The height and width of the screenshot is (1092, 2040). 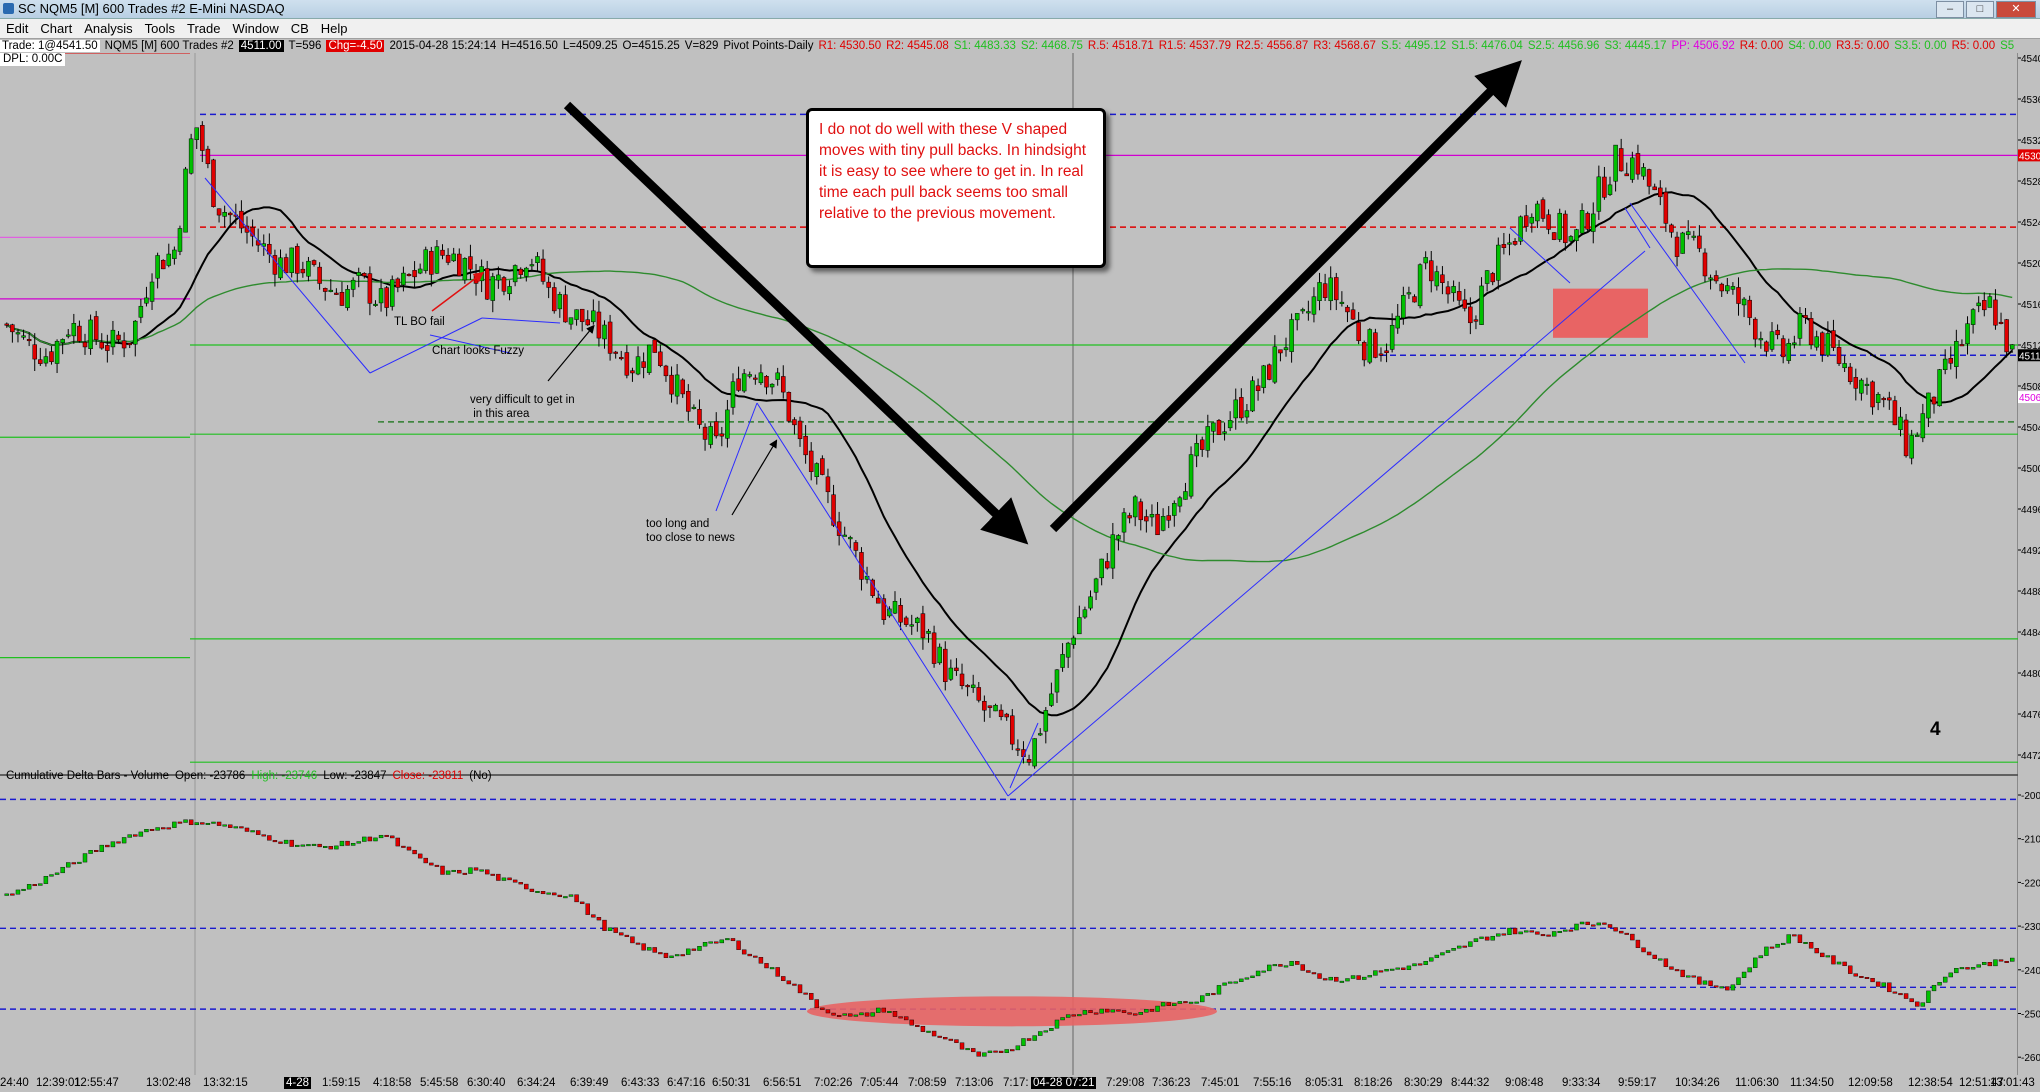 What do you see at coordinates (731, 1083) in the screenshot?
I see `time-axis-label: 6:50:31` at bounding box center [731, 1083].